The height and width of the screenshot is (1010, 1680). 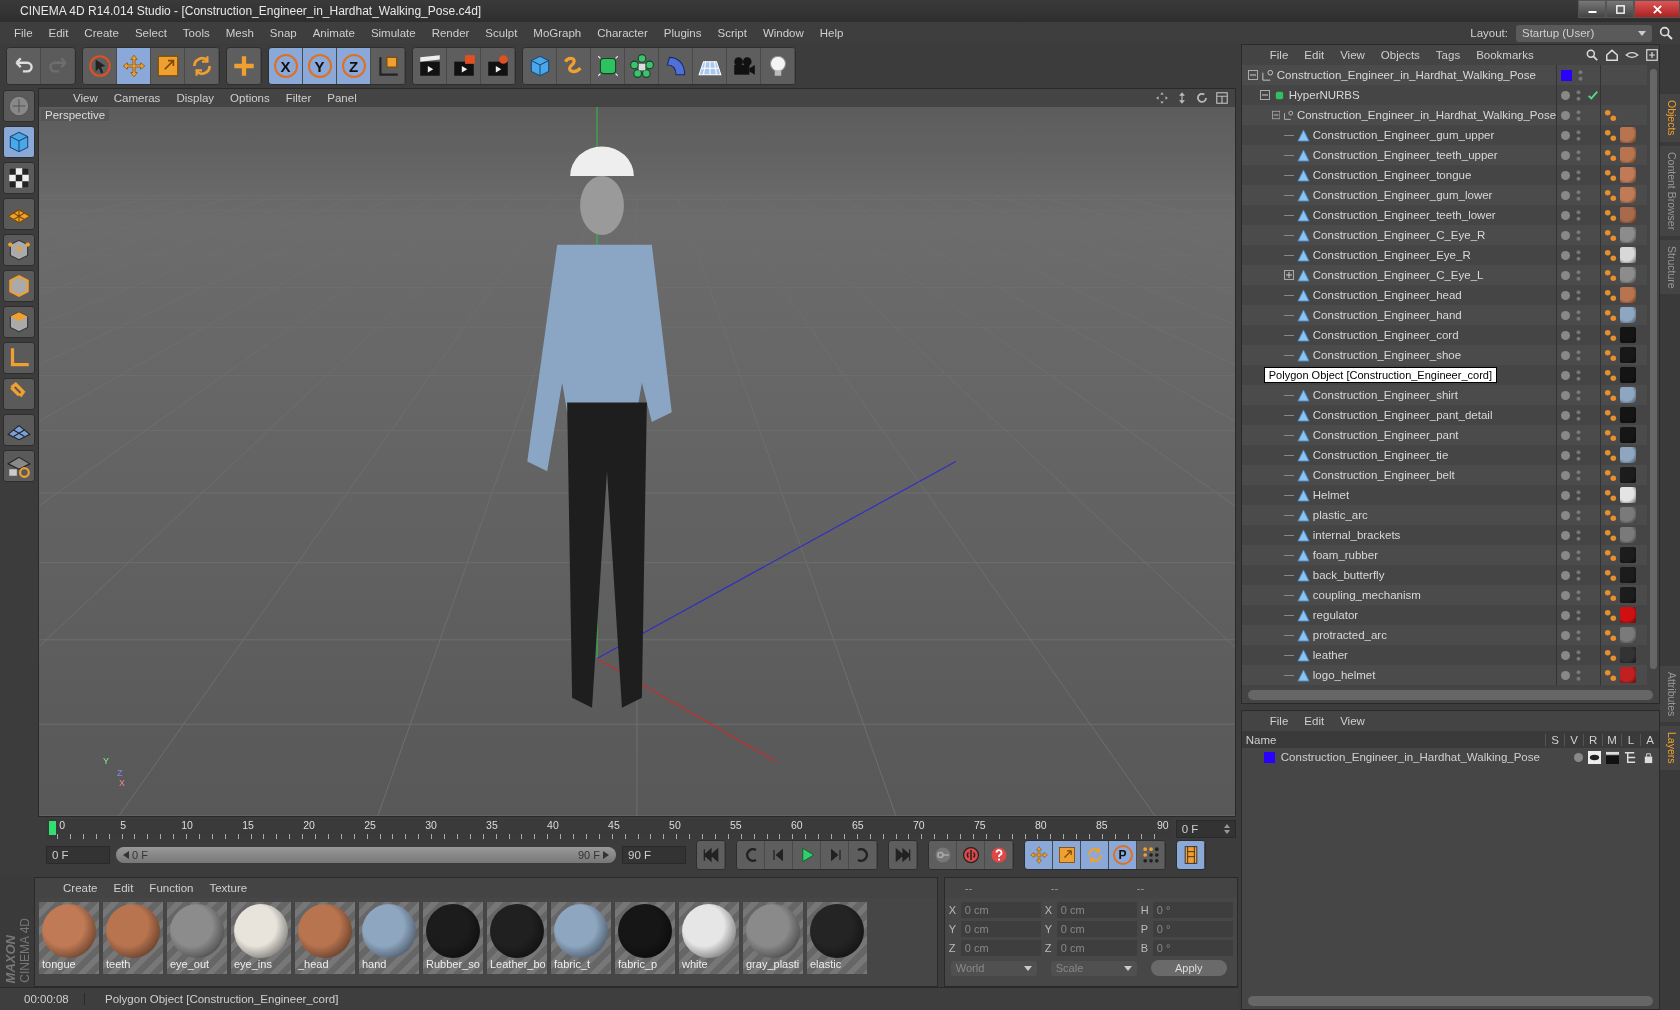 I want to click on material-swatch: hand, so click(x=389, y=938).